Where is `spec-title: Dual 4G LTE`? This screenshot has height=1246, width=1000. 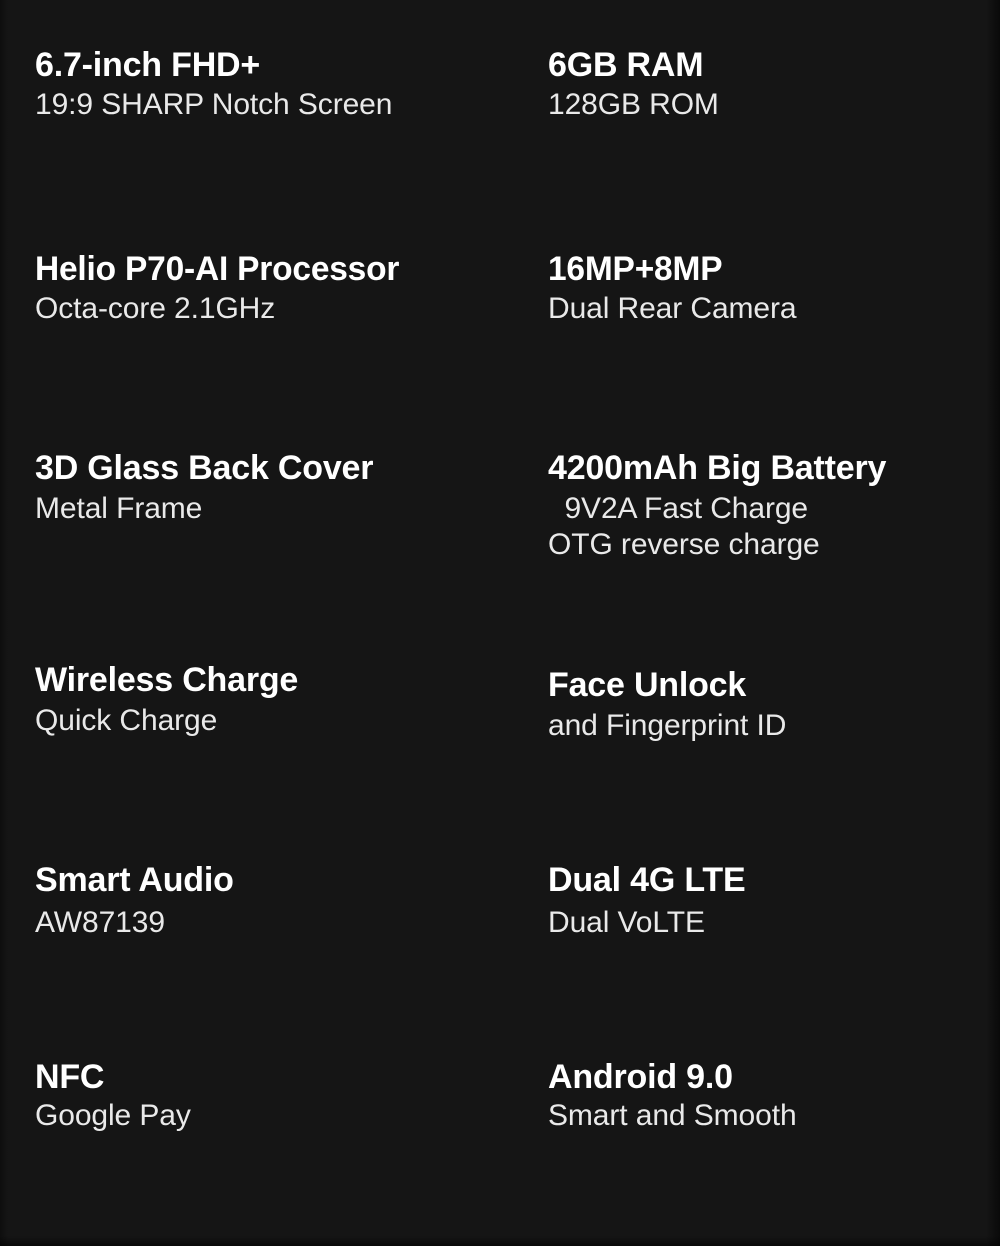
spec-title: Dual 4G LTE is located at coordinates (647, 880).